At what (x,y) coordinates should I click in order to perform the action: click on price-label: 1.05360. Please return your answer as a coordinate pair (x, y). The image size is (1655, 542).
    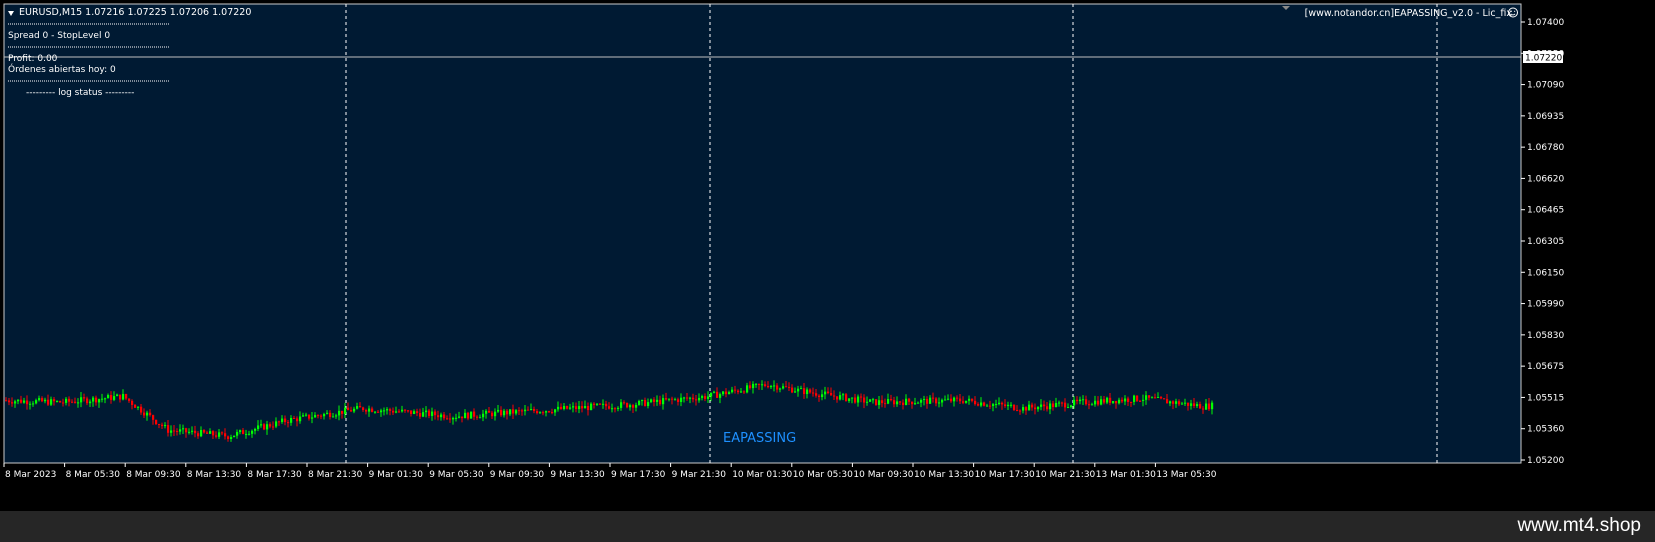
    Looking at the image, I should click on (1545, 430).